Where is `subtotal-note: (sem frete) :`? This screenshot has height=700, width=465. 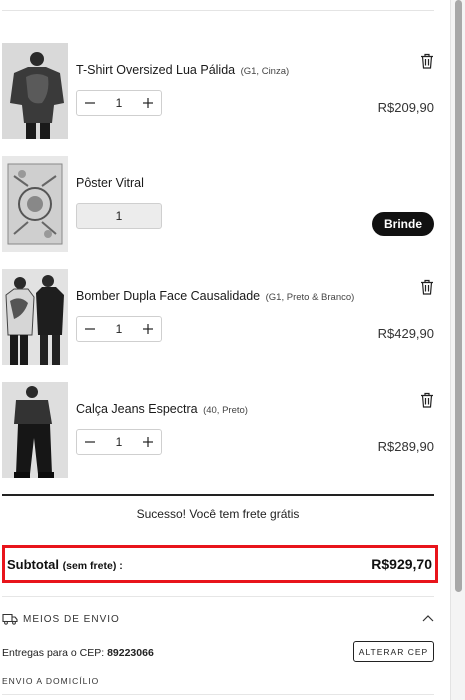
subtotal-note: (sem frete) : is located at coordinates (92, 566).